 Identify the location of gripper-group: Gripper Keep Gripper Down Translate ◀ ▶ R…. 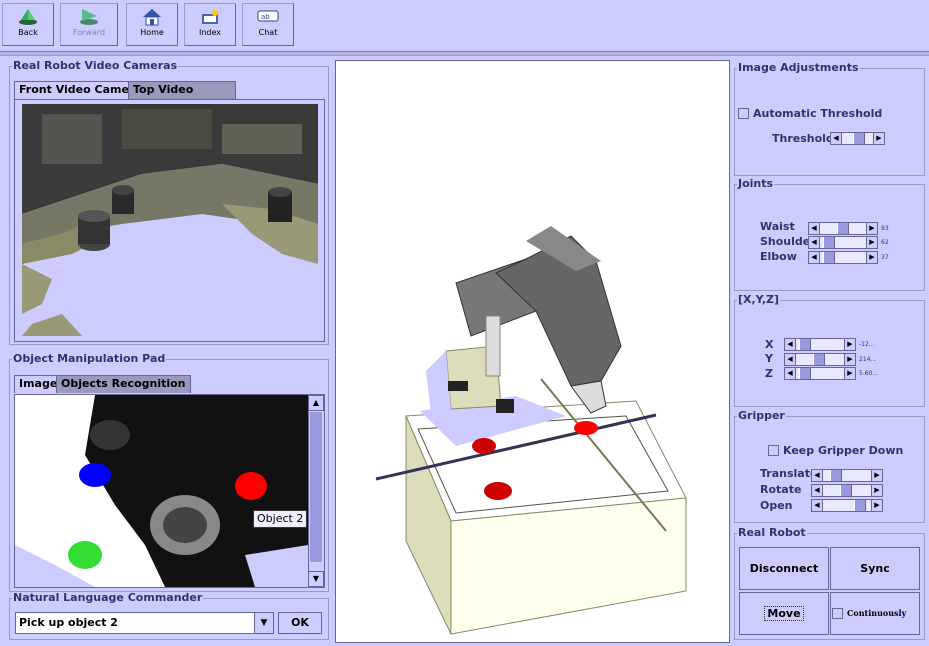
(829, 466).